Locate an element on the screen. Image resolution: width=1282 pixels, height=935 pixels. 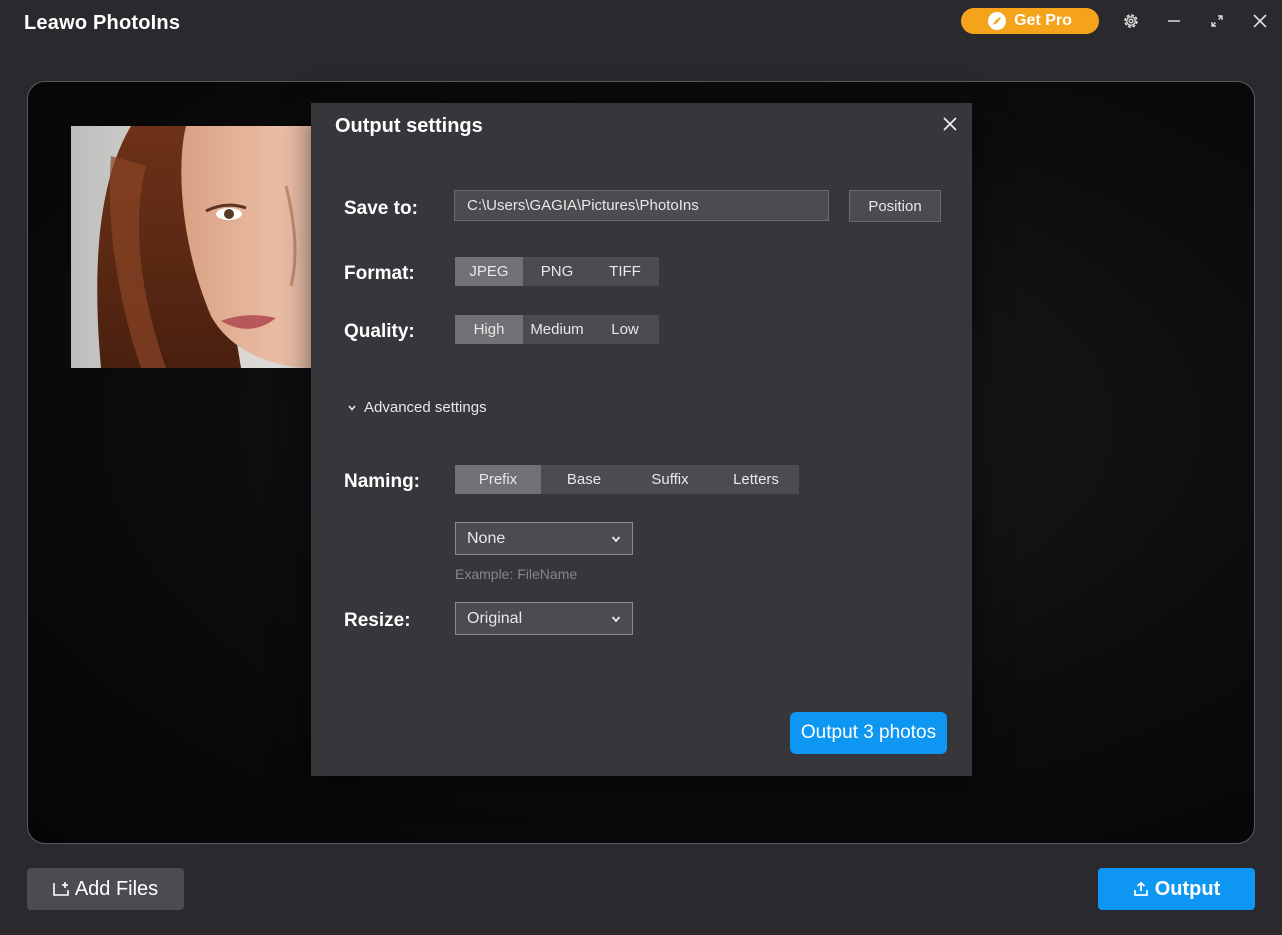
format-option-jpeg: JPEG is located at coordinates (489, 271).